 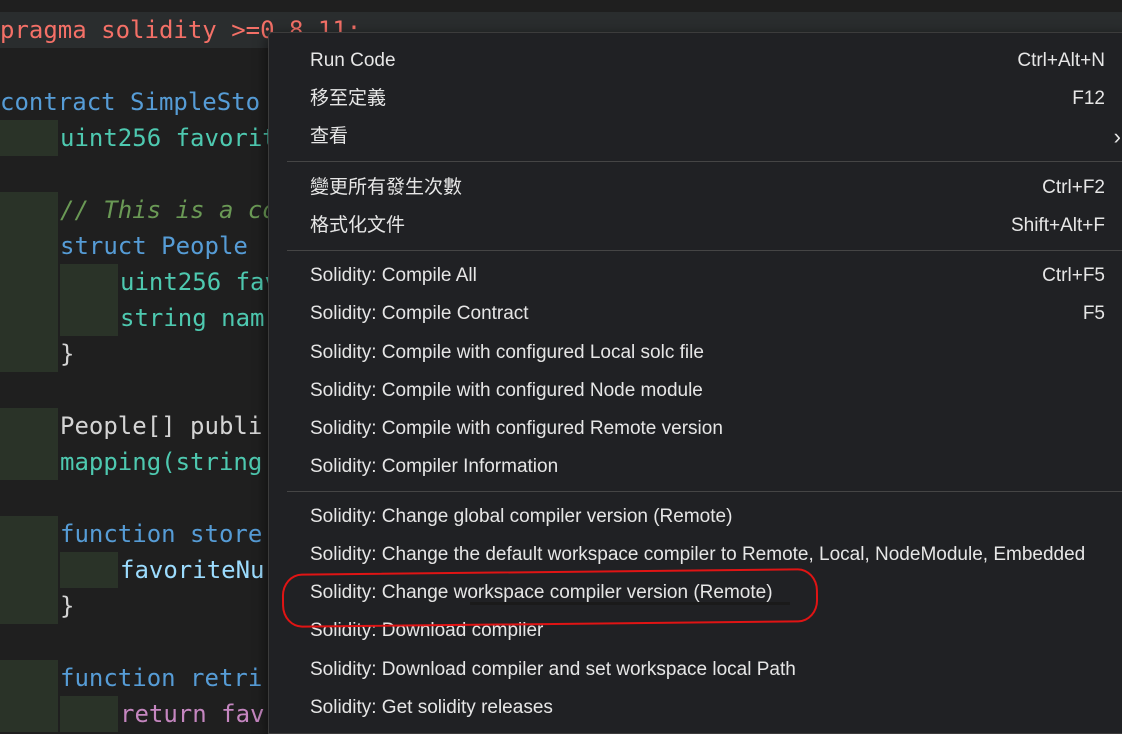 What do you see at coordinates (161, 534) in the screenshot?
I see `code-line: function store` at bounding box center [161, 534].